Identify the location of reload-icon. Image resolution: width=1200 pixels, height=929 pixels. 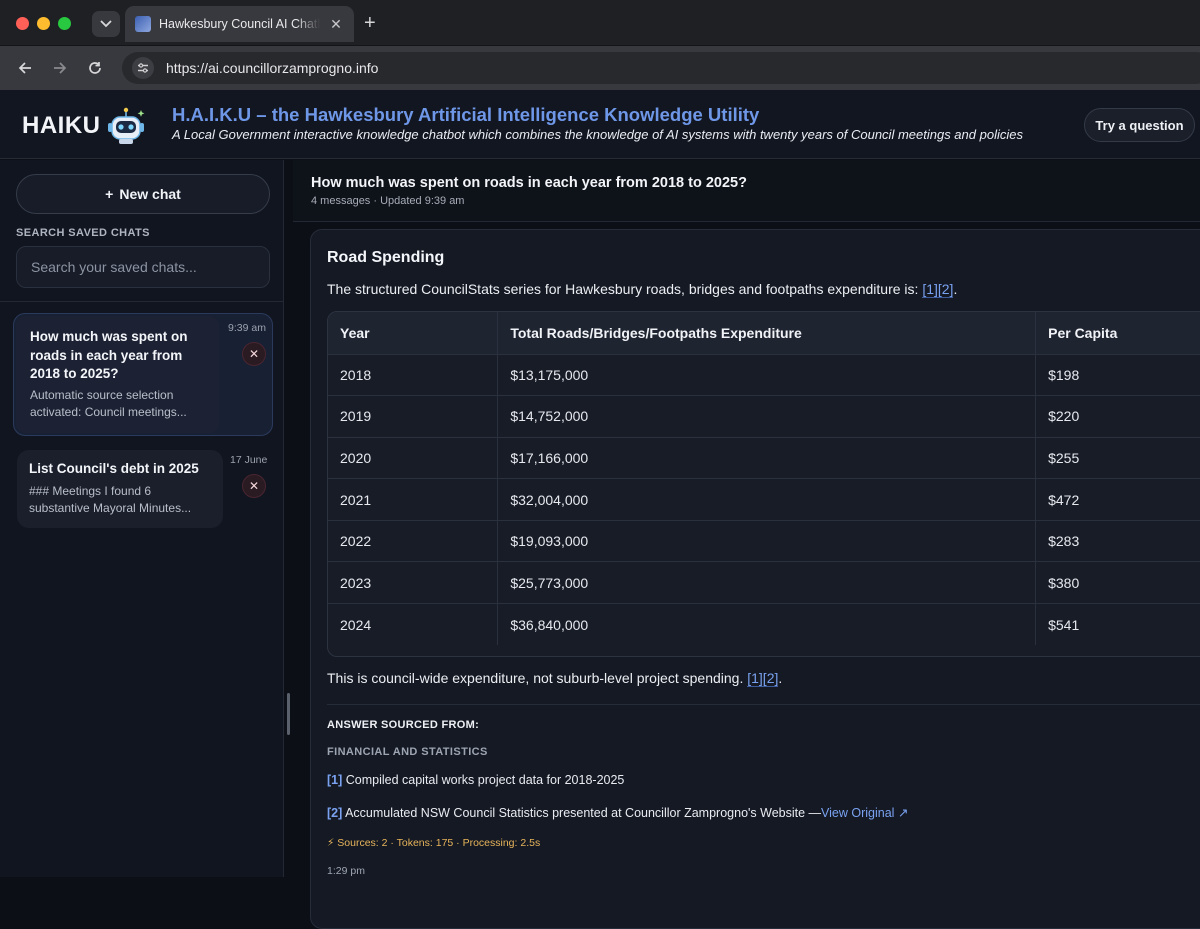
(95, 68).